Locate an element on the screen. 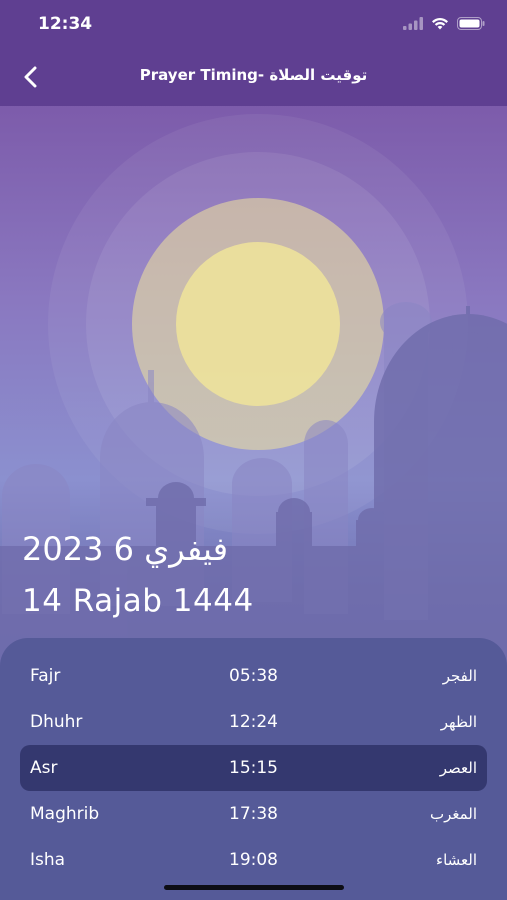 The height and width of the screenshot is (900, 507). home-indicator is located at coordinates (254, 887).